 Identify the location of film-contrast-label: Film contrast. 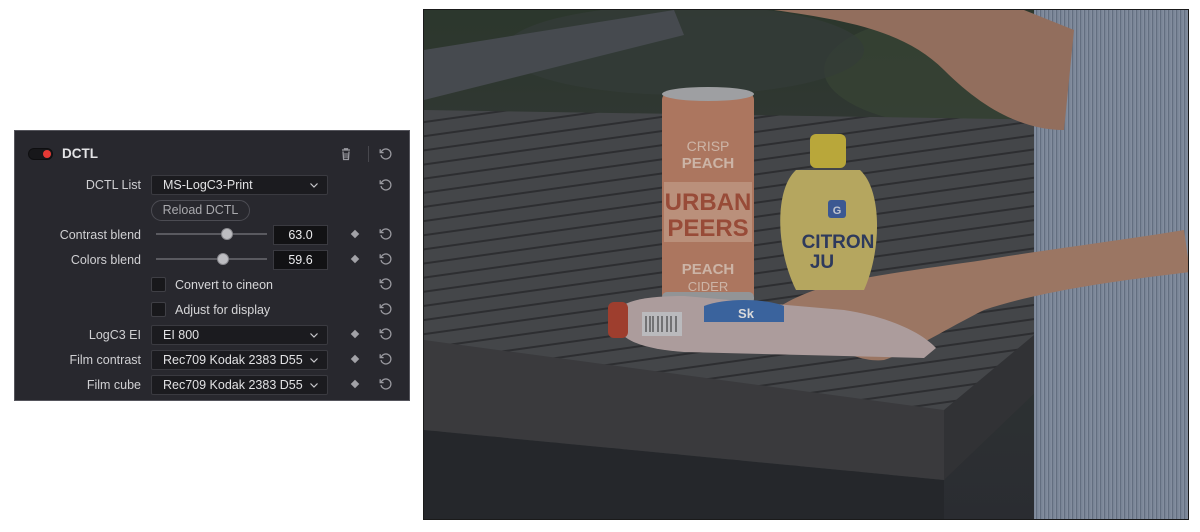
(105, 360).